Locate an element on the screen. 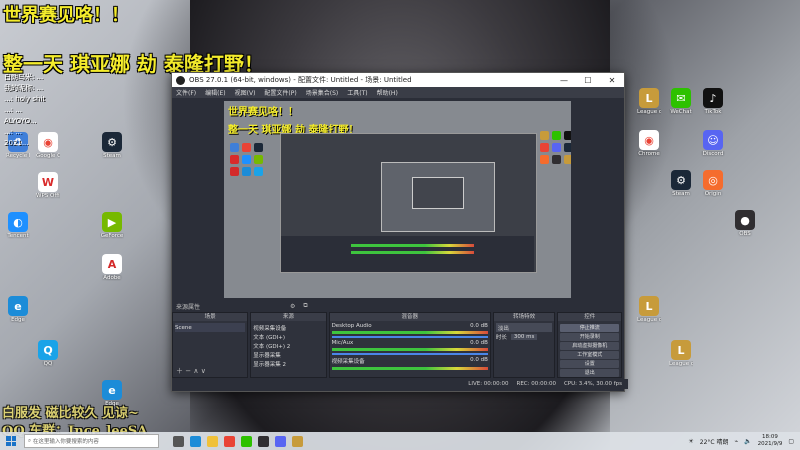 The image size is (800, 450). rec-status: REC: 00:00:00 is located at coordinates (536, 384).